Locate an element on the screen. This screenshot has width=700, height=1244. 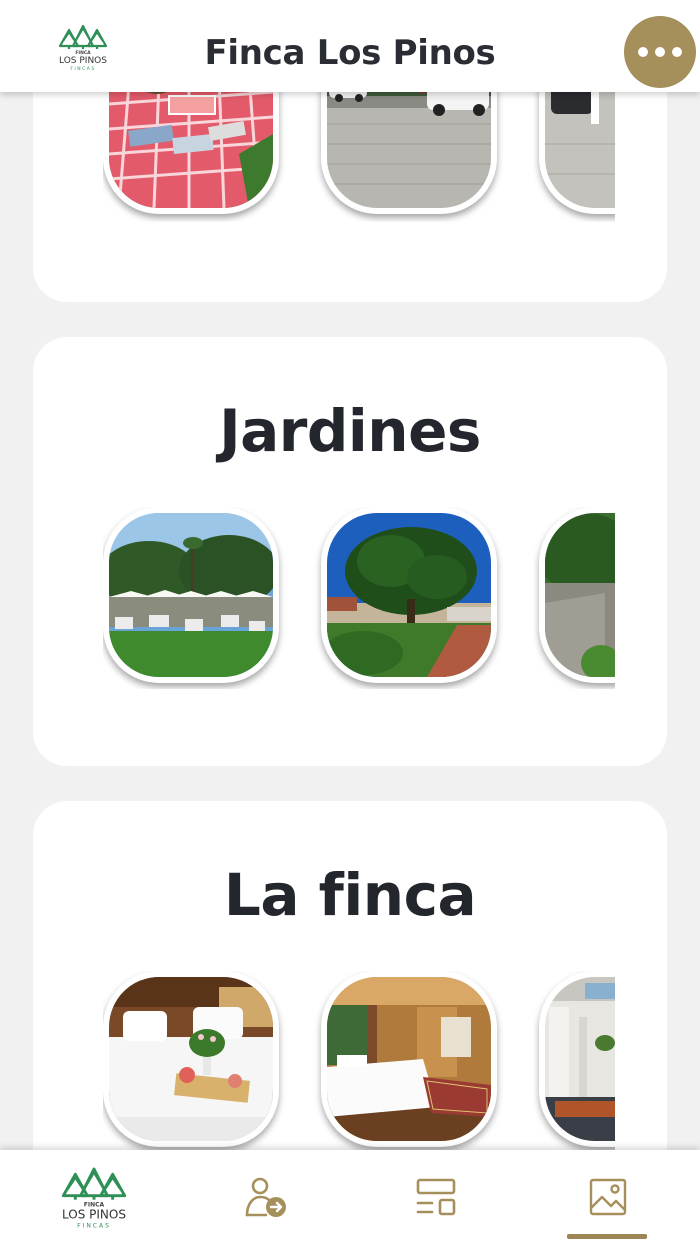
active-tab-indicator is located at coordinates (607, 1236).